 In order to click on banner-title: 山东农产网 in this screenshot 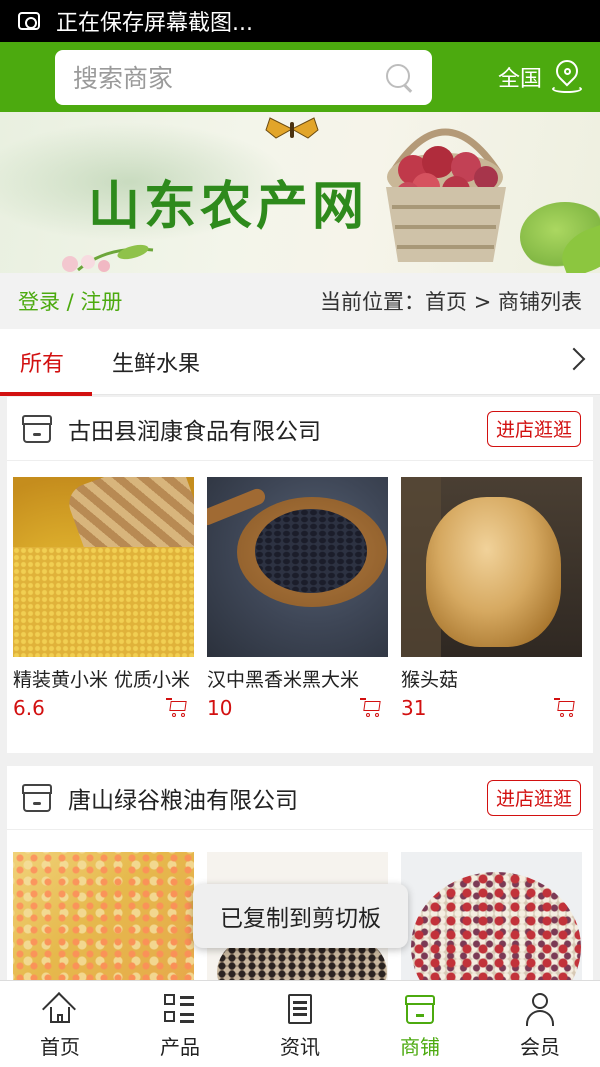, I will do `click(228, 207)`.